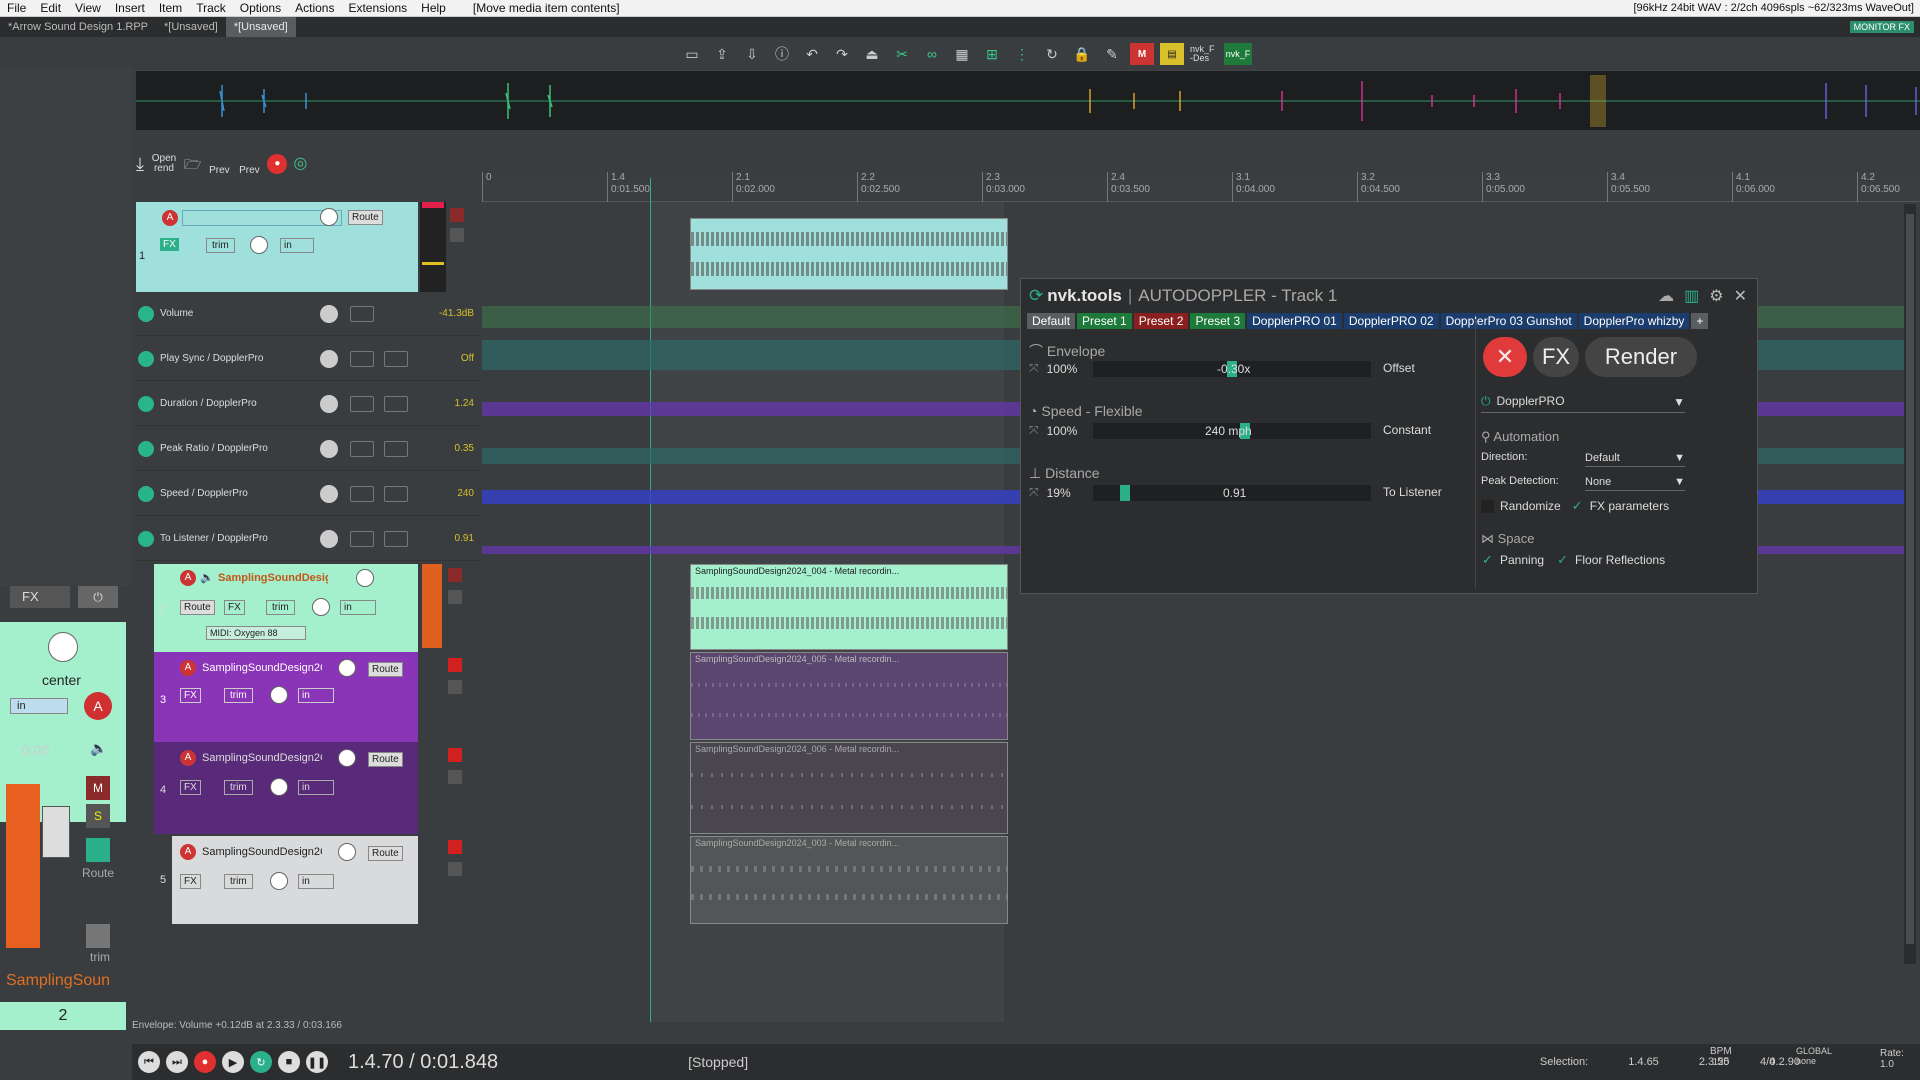 This screenshot has height=1080, width=1920. I want to click on envelope-mode: Offset, so click(1399, 368).